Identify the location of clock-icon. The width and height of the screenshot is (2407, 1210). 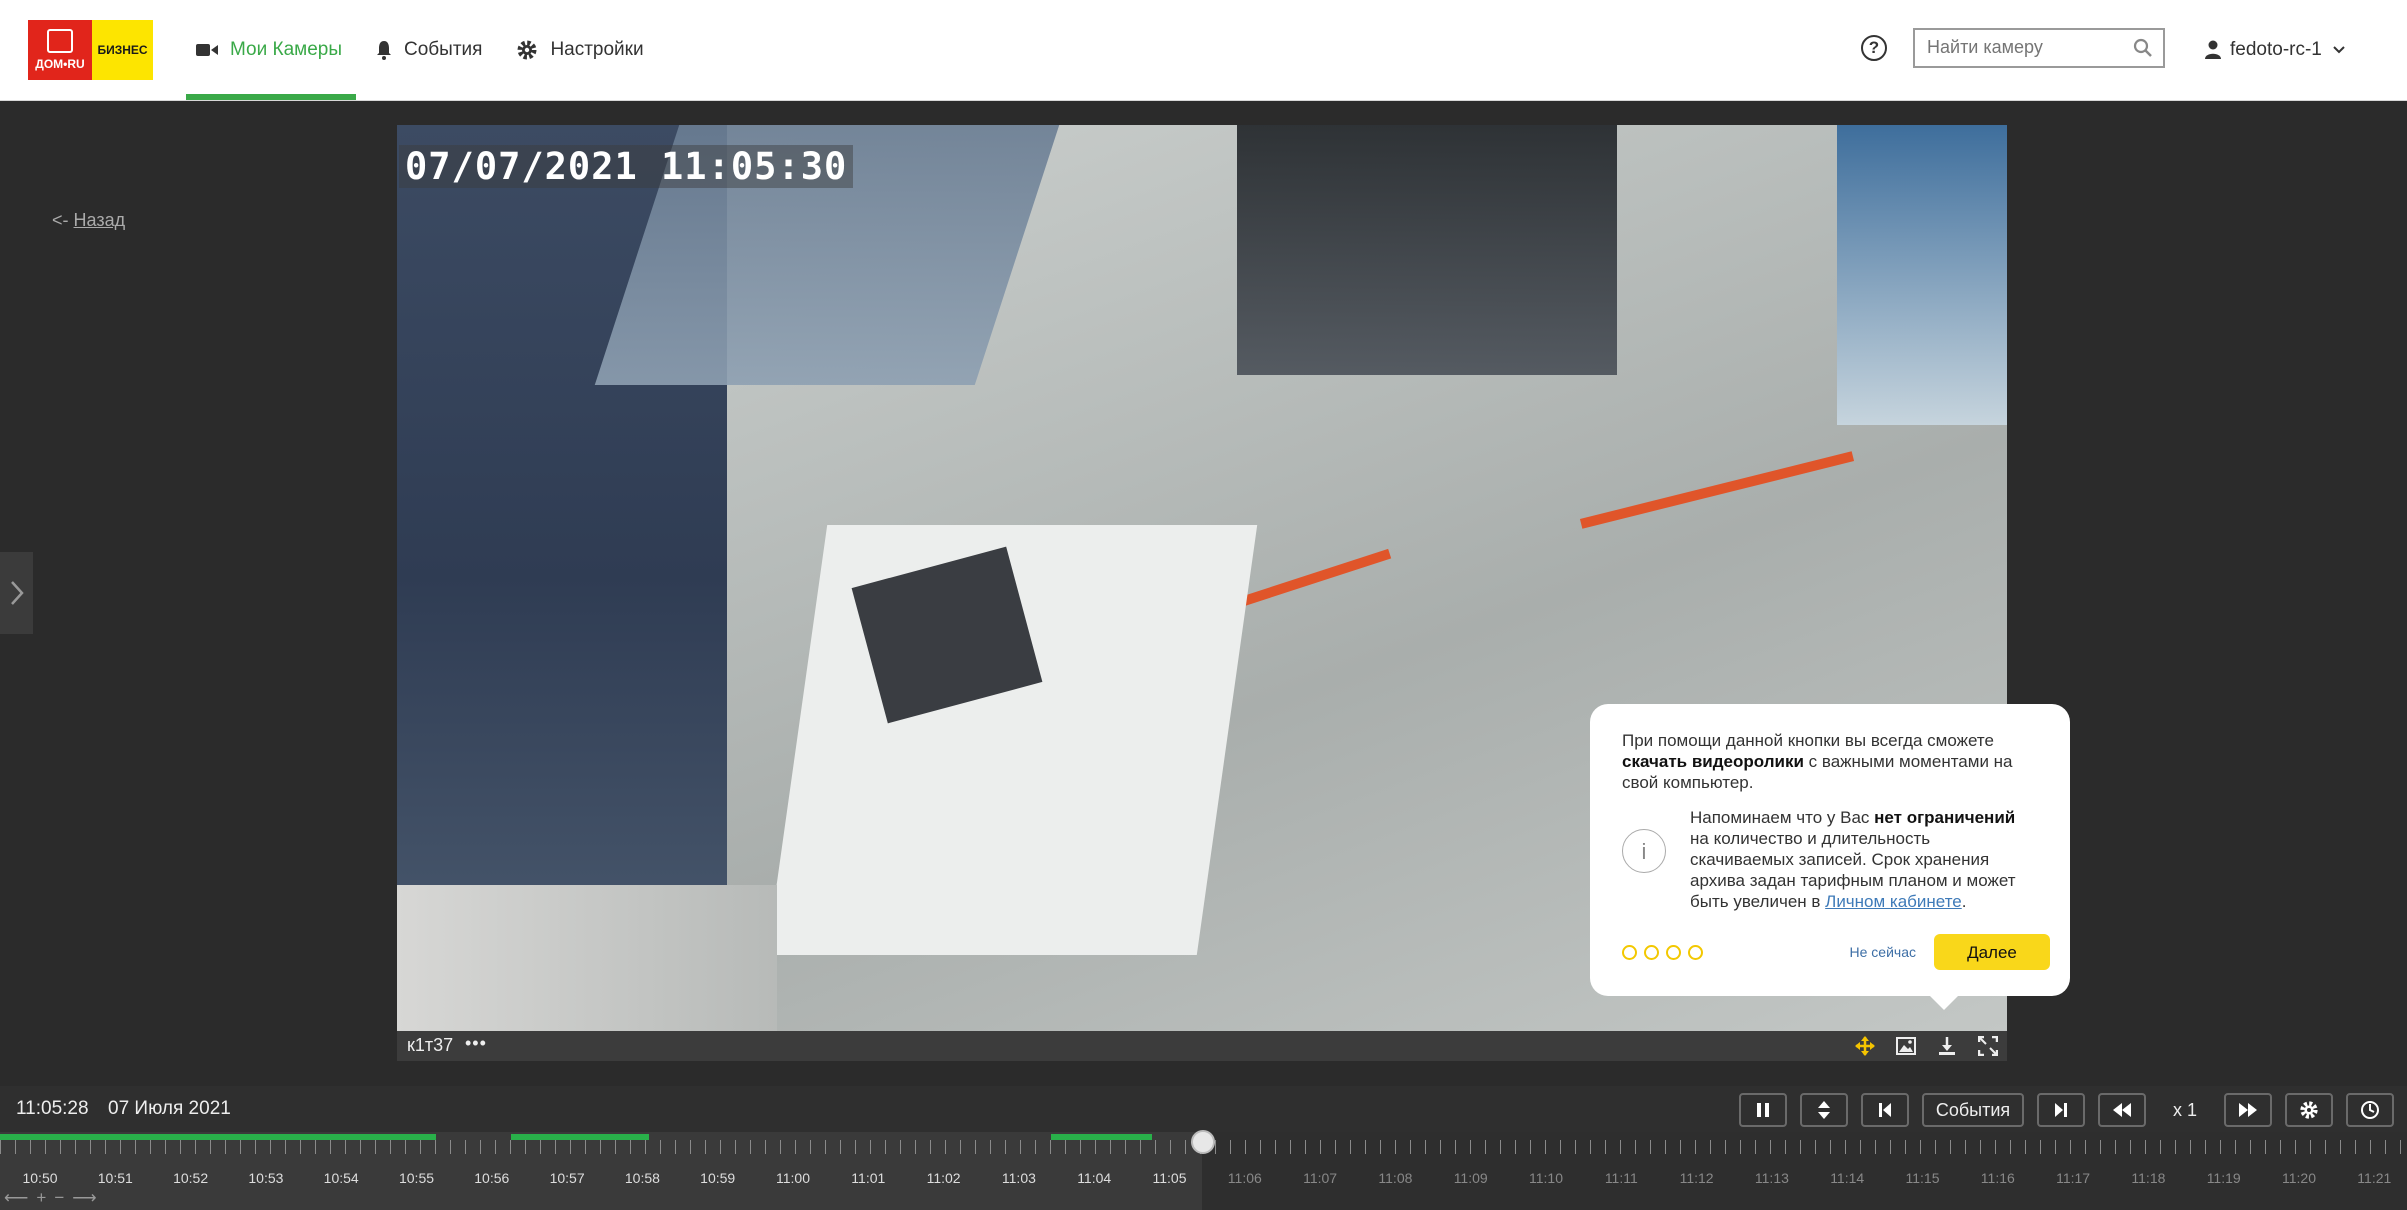
(2370, 1110).